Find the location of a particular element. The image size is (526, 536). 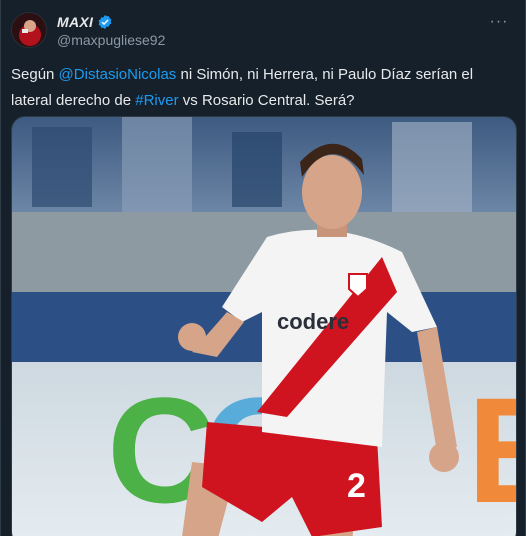

mention-link: @DistasioNicolas is located at coordinates (118, 74).